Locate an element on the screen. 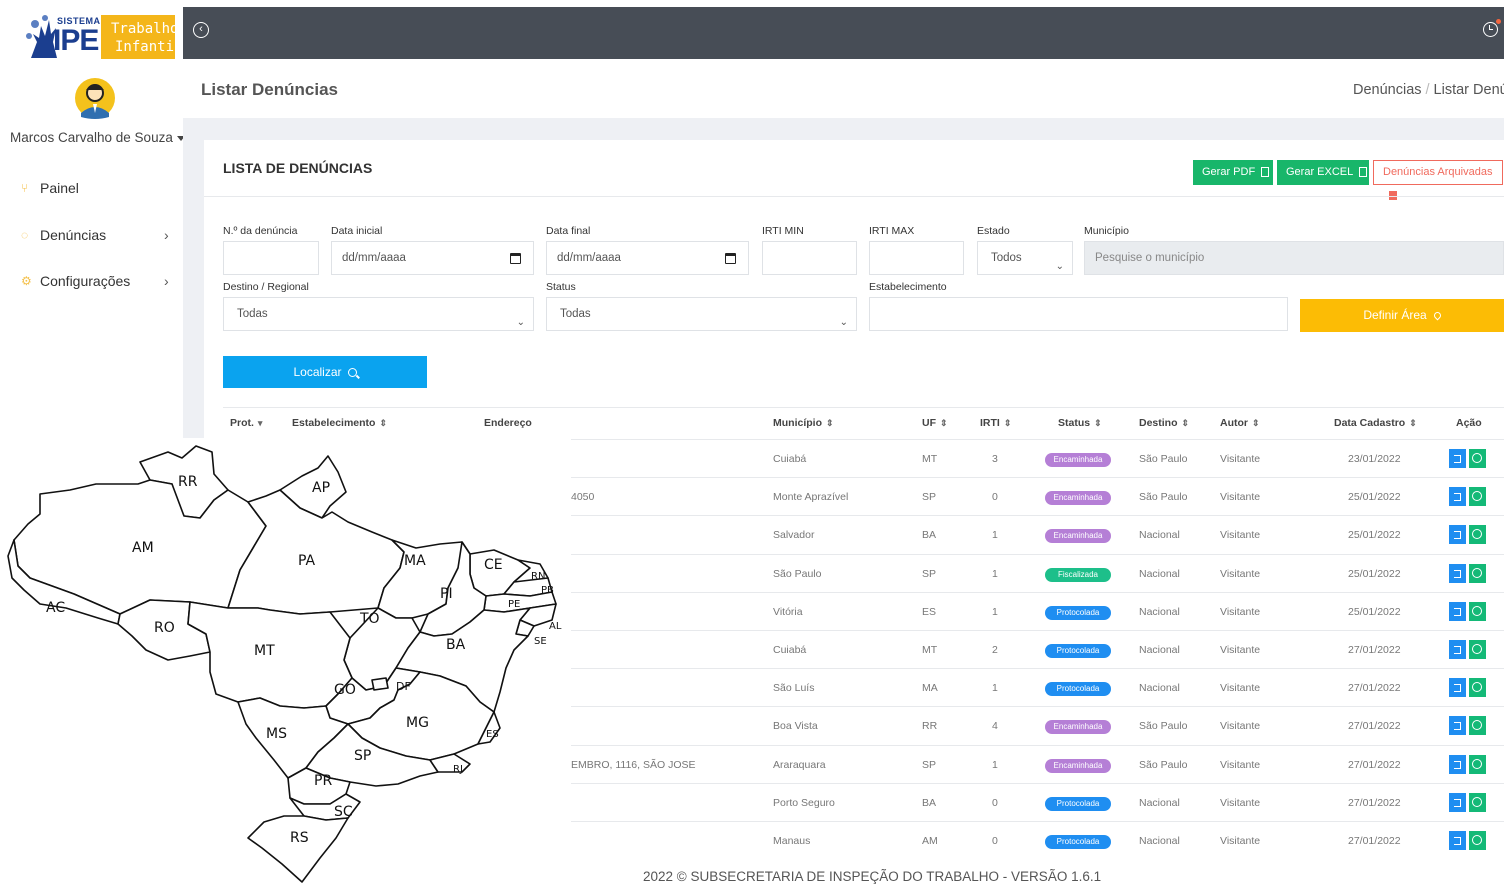 The width and height of the screenshot is (1504, 886). cell-destino: Nacional is located at coordinates (1159, 841).